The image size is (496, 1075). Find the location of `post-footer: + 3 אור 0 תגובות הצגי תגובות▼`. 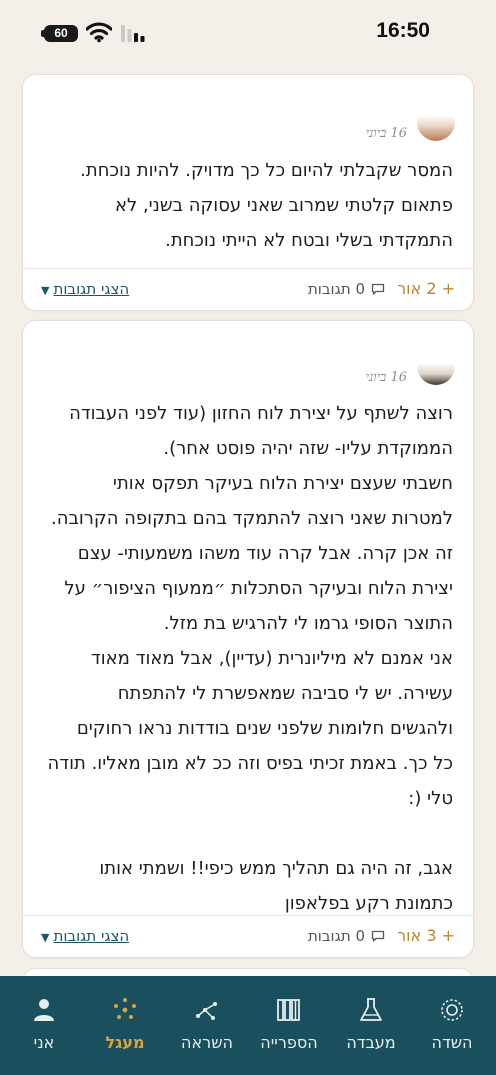

post-footer: + 3 אור 0 תגובות הצגי תגובות▼ is located at coordinates (248, 937).